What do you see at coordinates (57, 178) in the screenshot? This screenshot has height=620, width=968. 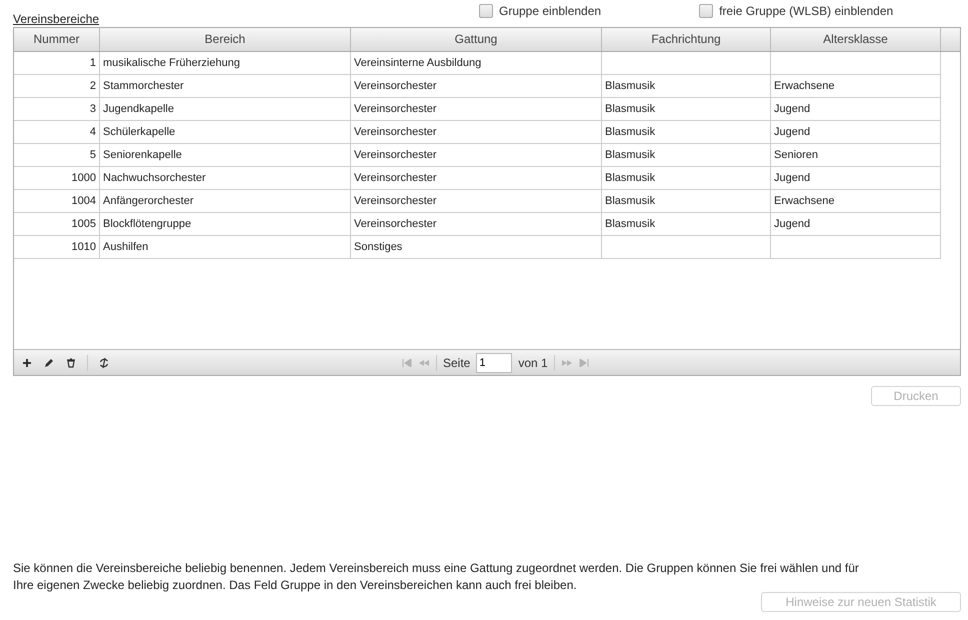 I see `table-cell: 1000` at bounding box center [57, 178].